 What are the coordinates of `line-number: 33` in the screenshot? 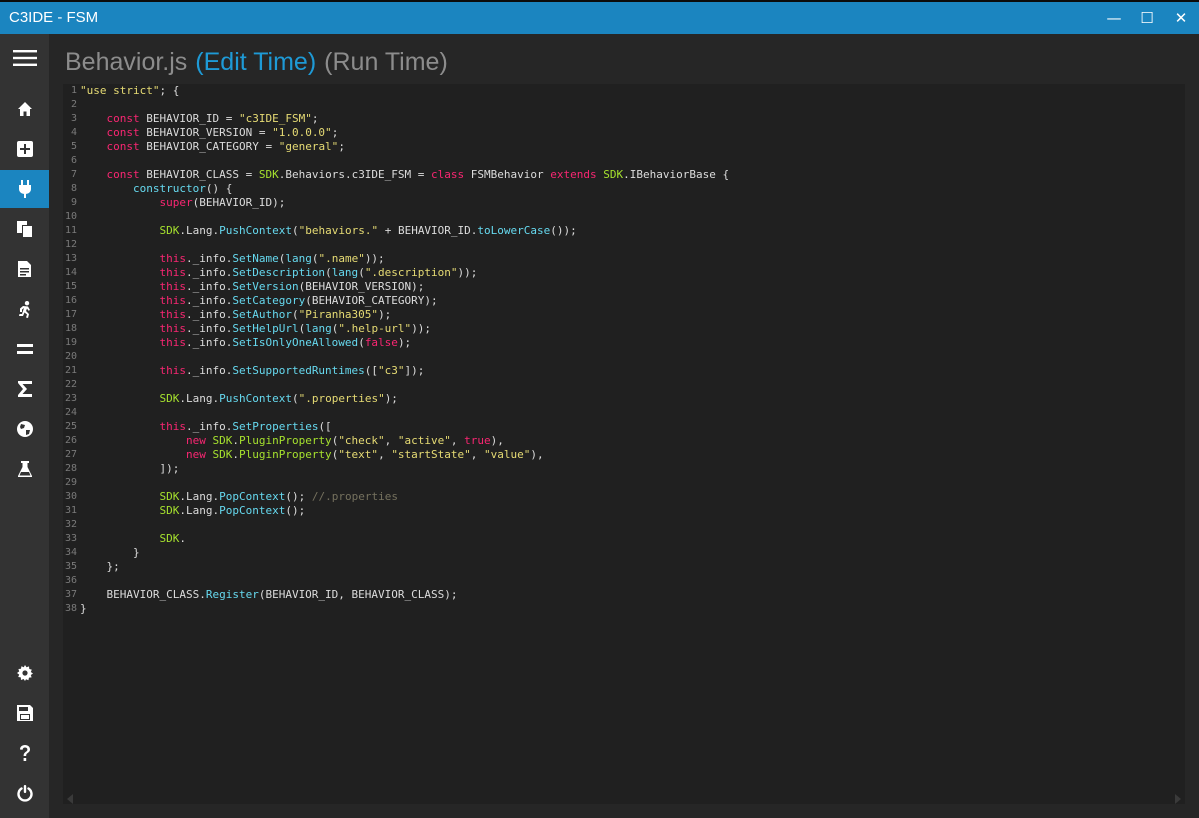 It's located at (70, 538).